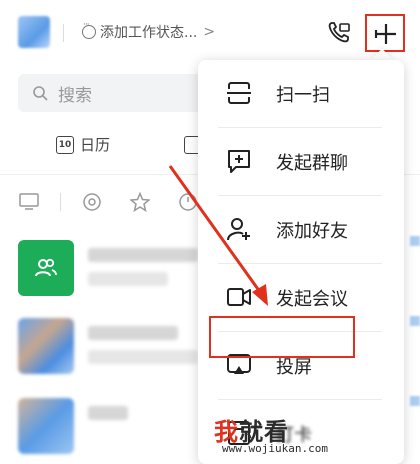 This screenshot has height=464, width=420. What do you see at coordinates (312, 299) in the screenshot?
I see `menu-item-label: 发起会议` at bounding box center [312, 299].